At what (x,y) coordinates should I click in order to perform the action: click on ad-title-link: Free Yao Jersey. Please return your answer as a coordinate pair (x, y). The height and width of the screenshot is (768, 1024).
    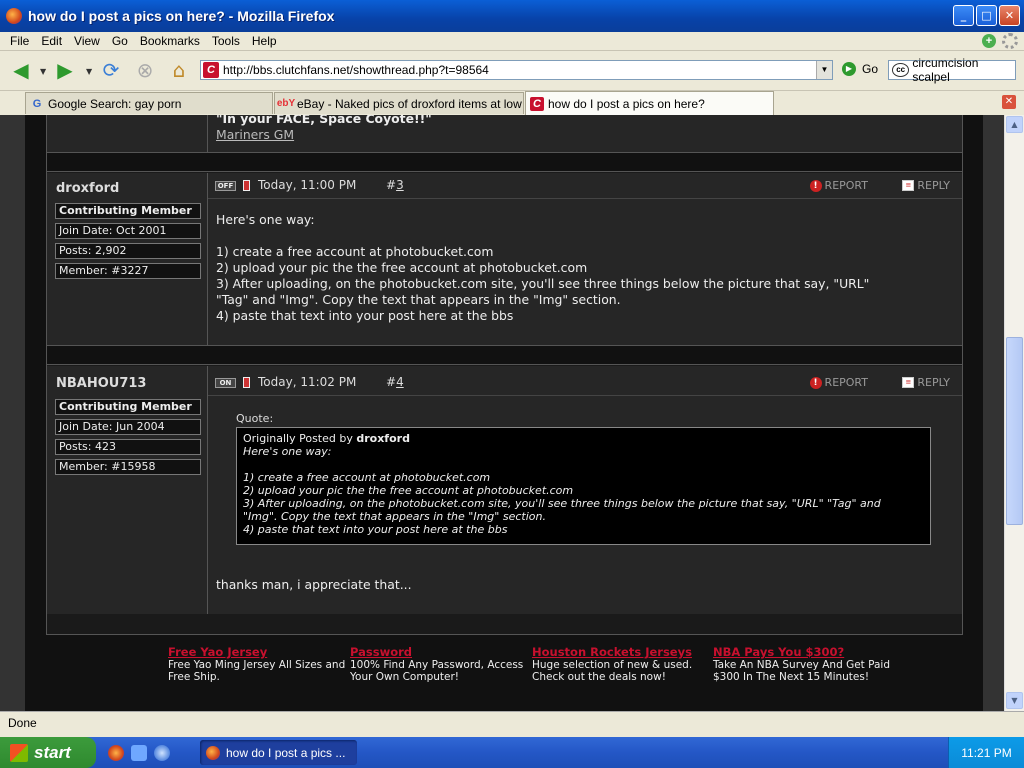
    Looking at the image, I should click on (258, 652).